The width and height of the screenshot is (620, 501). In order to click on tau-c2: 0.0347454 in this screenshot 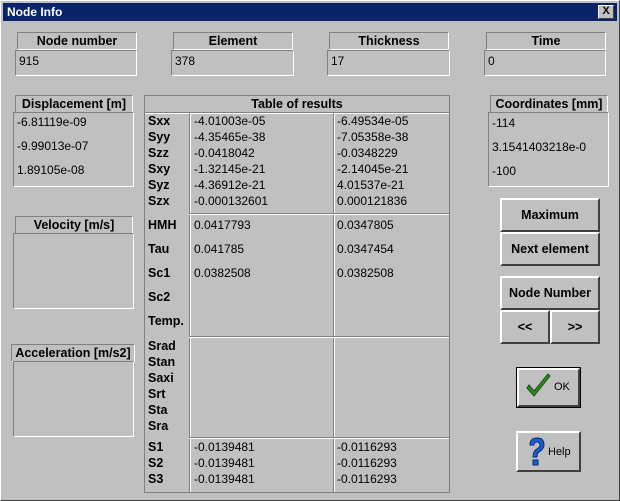, I will do `click(365, 249)`.